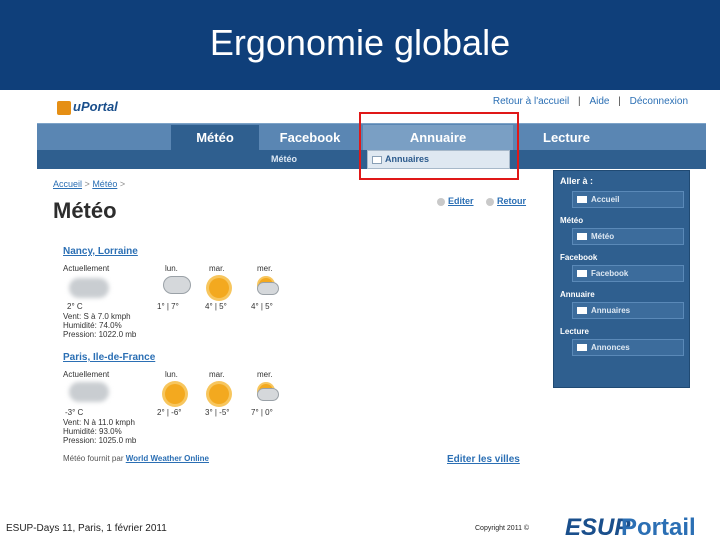 The height and width of the screenshot is (540, 720). What do you see at coordinates (628, 199) in the screenshot?
I see `sidebar-item-accueil: Accueil` at bounding box center [628, 199].